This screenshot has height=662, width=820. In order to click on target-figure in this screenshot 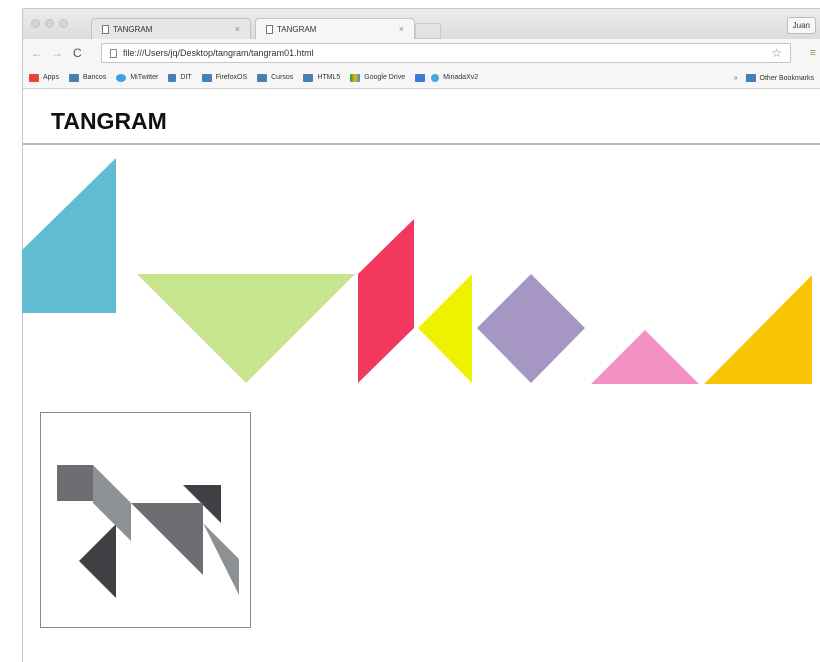, I will do `click(148, 531)`.